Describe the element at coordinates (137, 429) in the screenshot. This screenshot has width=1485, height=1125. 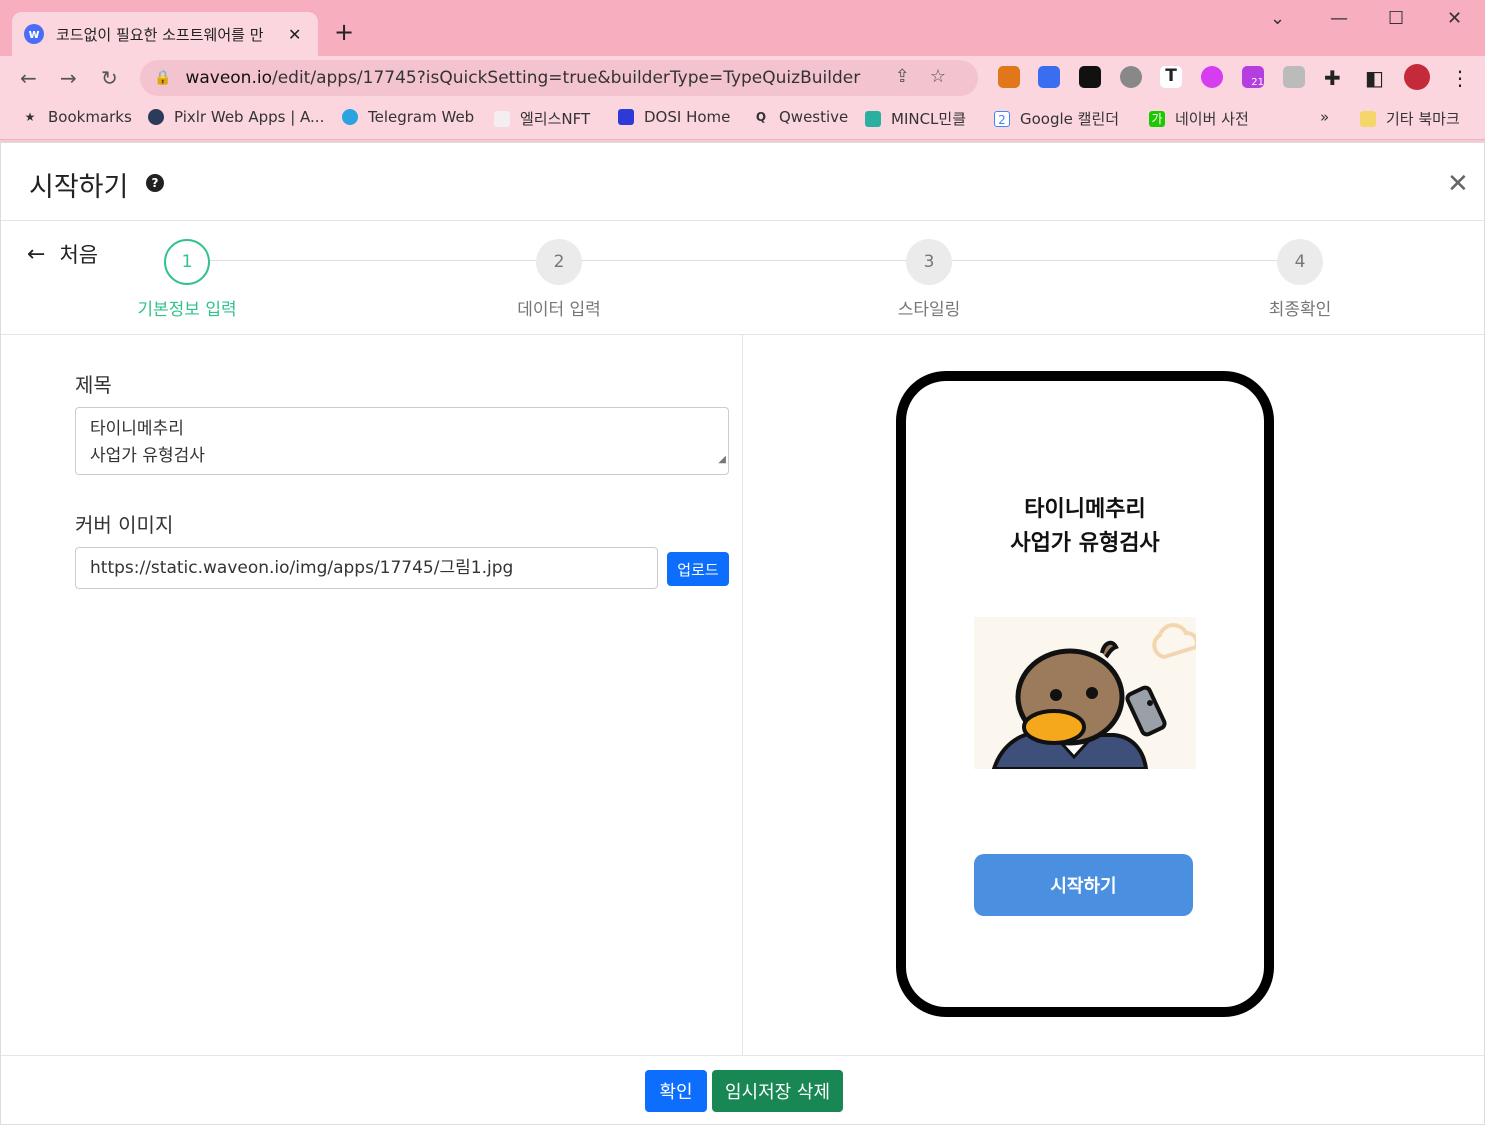
I see `title-line: 타이니메추리` at that location.